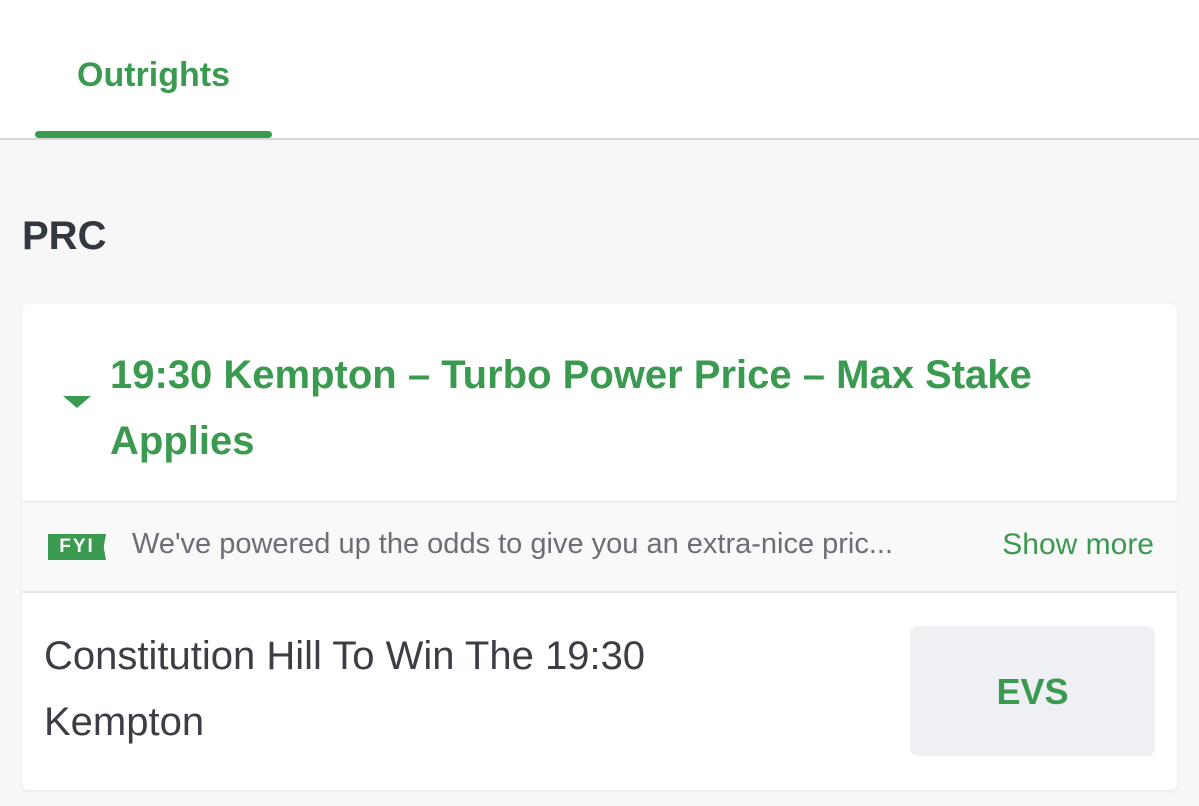 This screenshot has width=1199, height=806. Describe the element at coordinates (153, 75) in the screenshot. I see `tab-outrights-label: Outrights` at that location.